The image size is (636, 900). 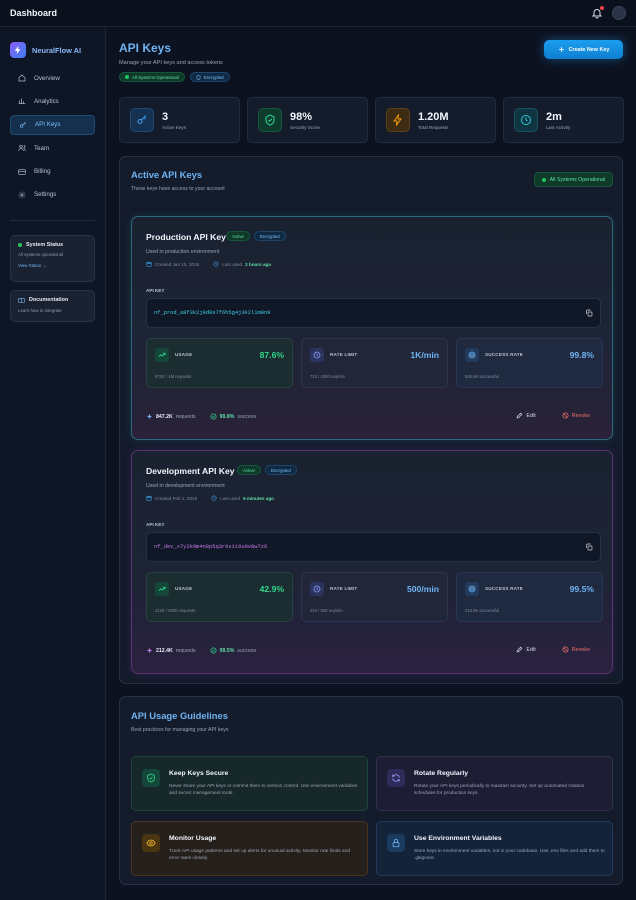 I want to click on success-percent: 99.8%, so click(x=227, y=416).